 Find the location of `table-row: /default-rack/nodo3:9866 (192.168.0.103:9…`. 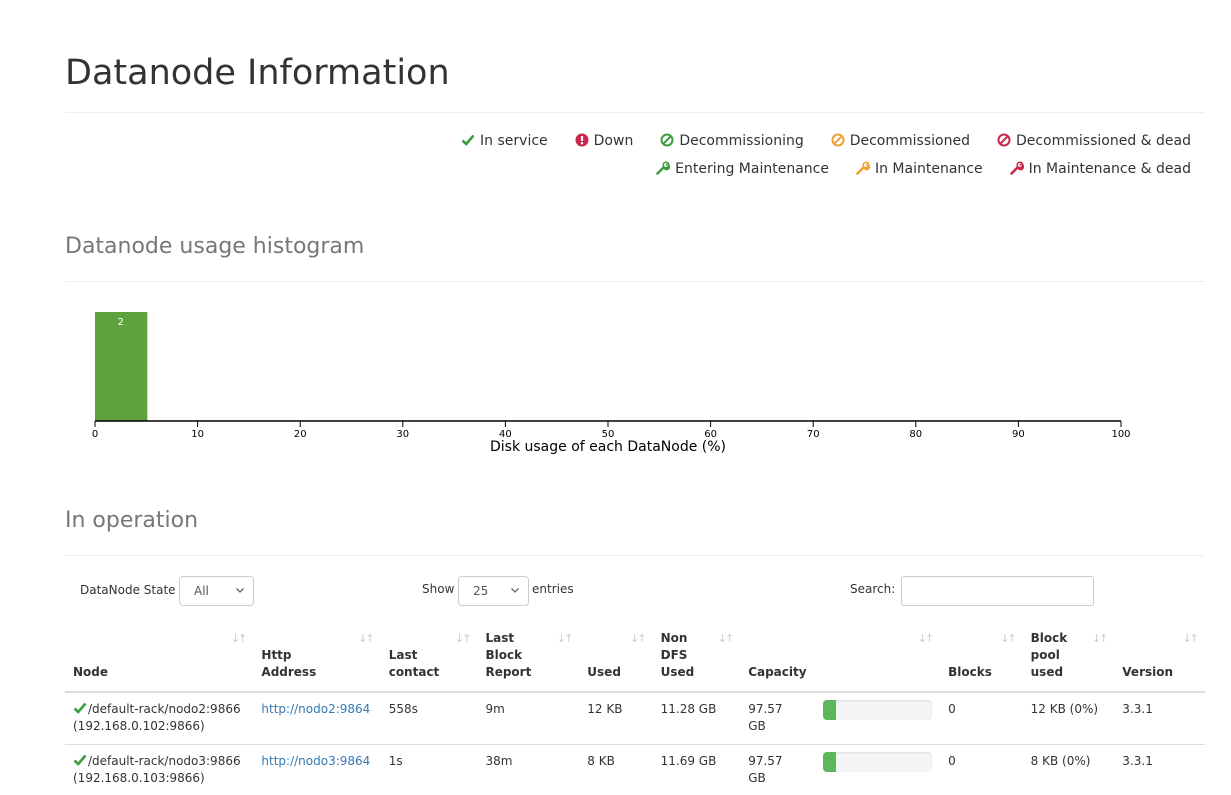

table-row: /default-rack/nodo3:9866 (192.168.0.103:9… is located at coordinates (635, 769).